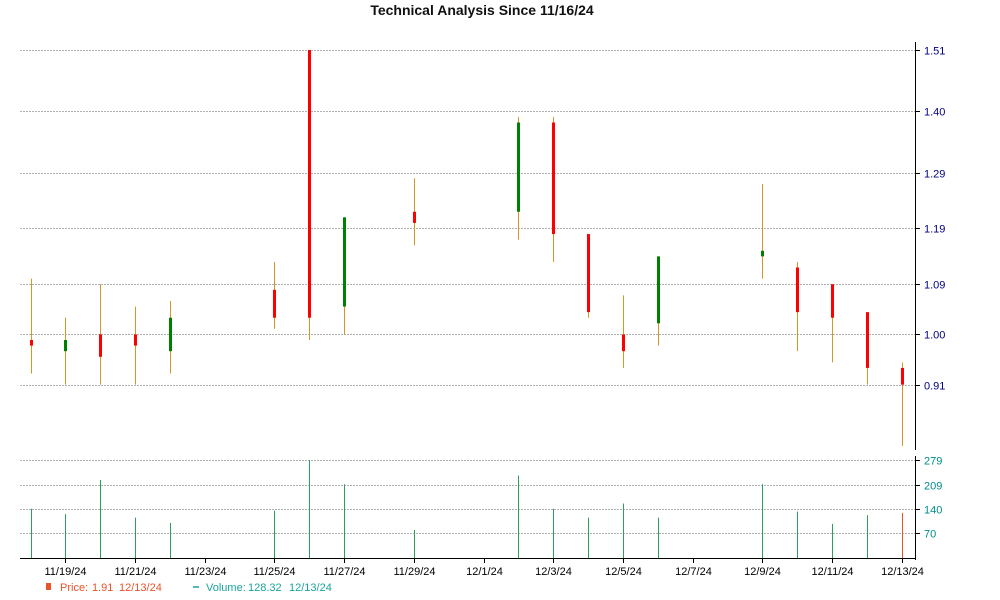 This screenshot has width=1000, height=600. Describe the element at coordinates (48, 586) in the screenshot. I see `price-legend-swatch` at that location.